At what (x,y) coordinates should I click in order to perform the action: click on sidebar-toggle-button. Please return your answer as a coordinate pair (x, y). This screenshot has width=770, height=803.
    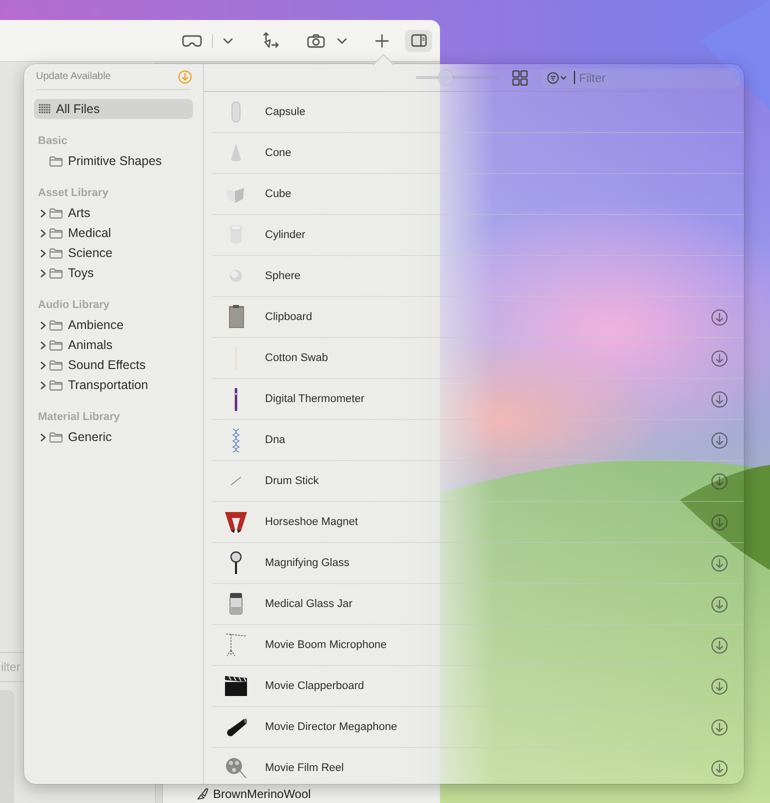
    Looking at the image, I should click on (418, 41).